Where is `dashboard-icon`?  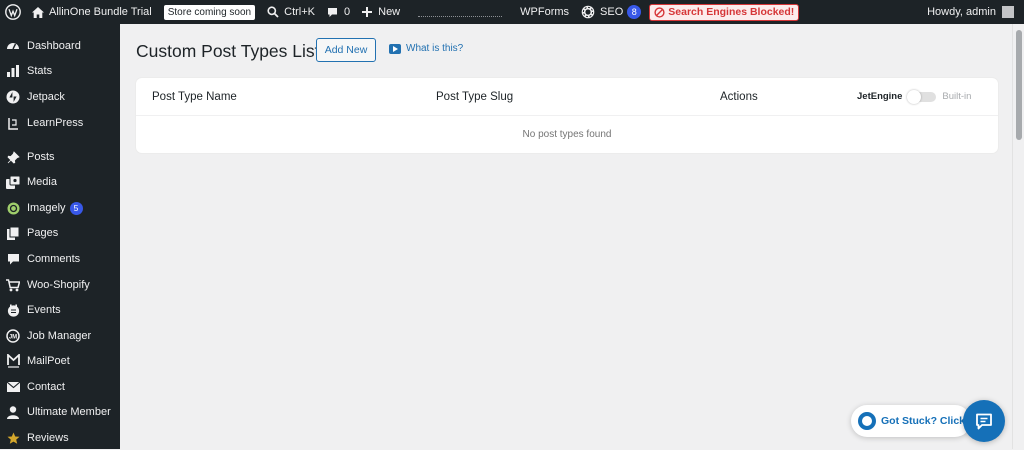
dashboard-icon is located at coordinates (13, 46).